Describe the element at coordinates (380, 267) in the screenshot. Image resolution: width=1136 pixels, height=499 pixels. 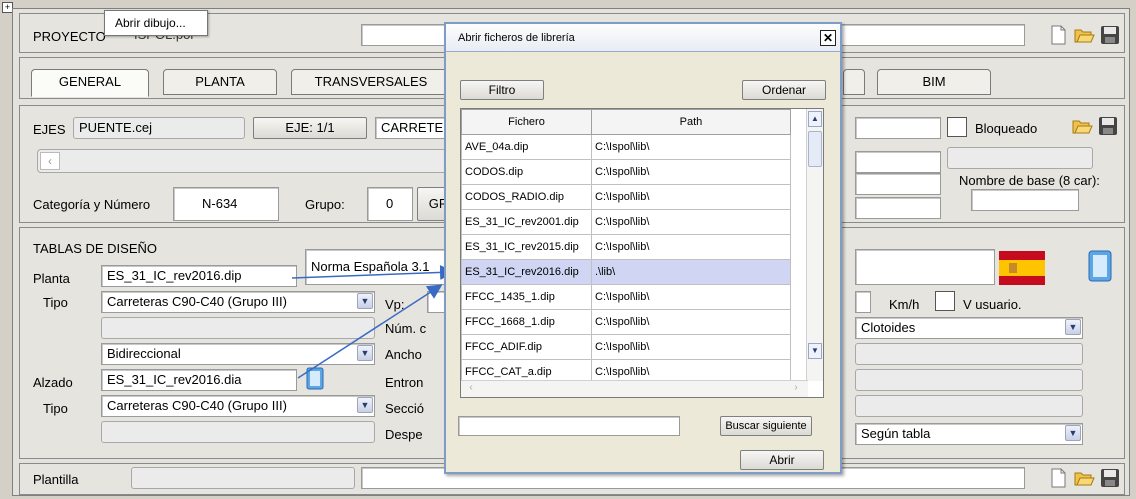
I see `norma-text: Norma Española 3.1` at that location.